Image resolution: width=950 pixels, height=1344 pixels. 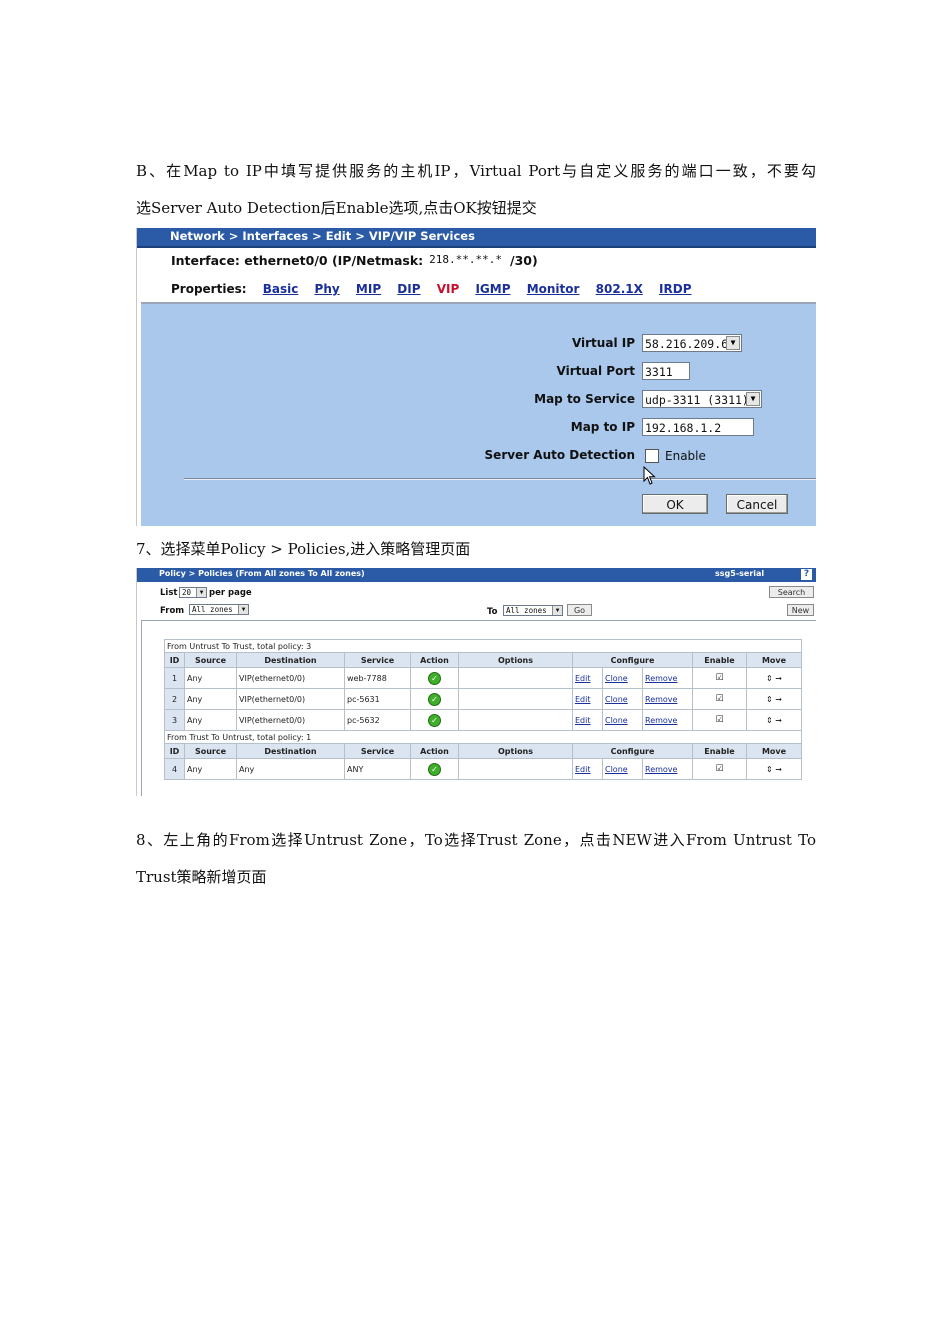 What do you see at coordinates (553, 289) in the screenshot?
I see `tab-monitor: Monitor` at bounding box center [553, 289].